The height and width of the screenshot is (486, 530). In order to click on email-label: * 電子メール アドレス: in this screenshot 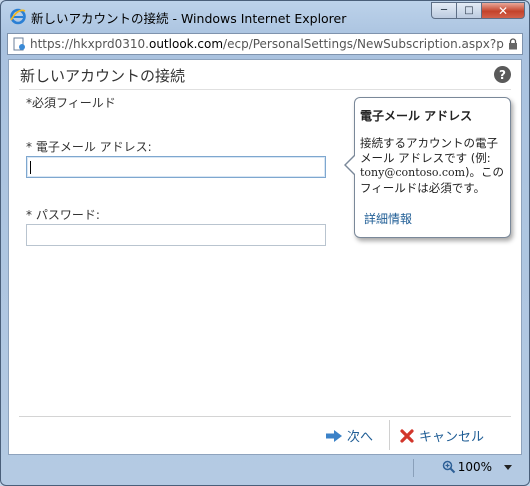, I will do `click(89, 147)`.